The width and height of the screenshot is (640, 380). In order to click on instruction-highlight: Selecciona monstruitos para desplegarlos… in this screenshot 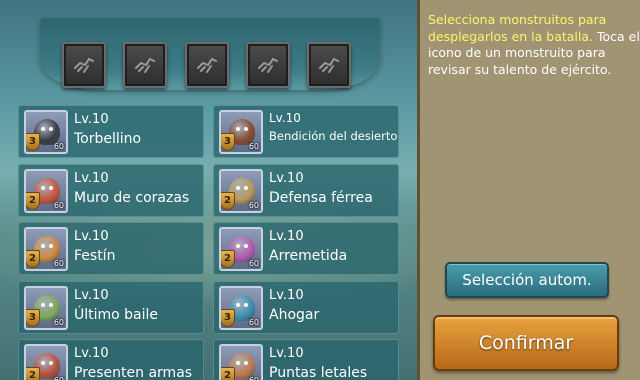, I will do `click(517, 28)`.